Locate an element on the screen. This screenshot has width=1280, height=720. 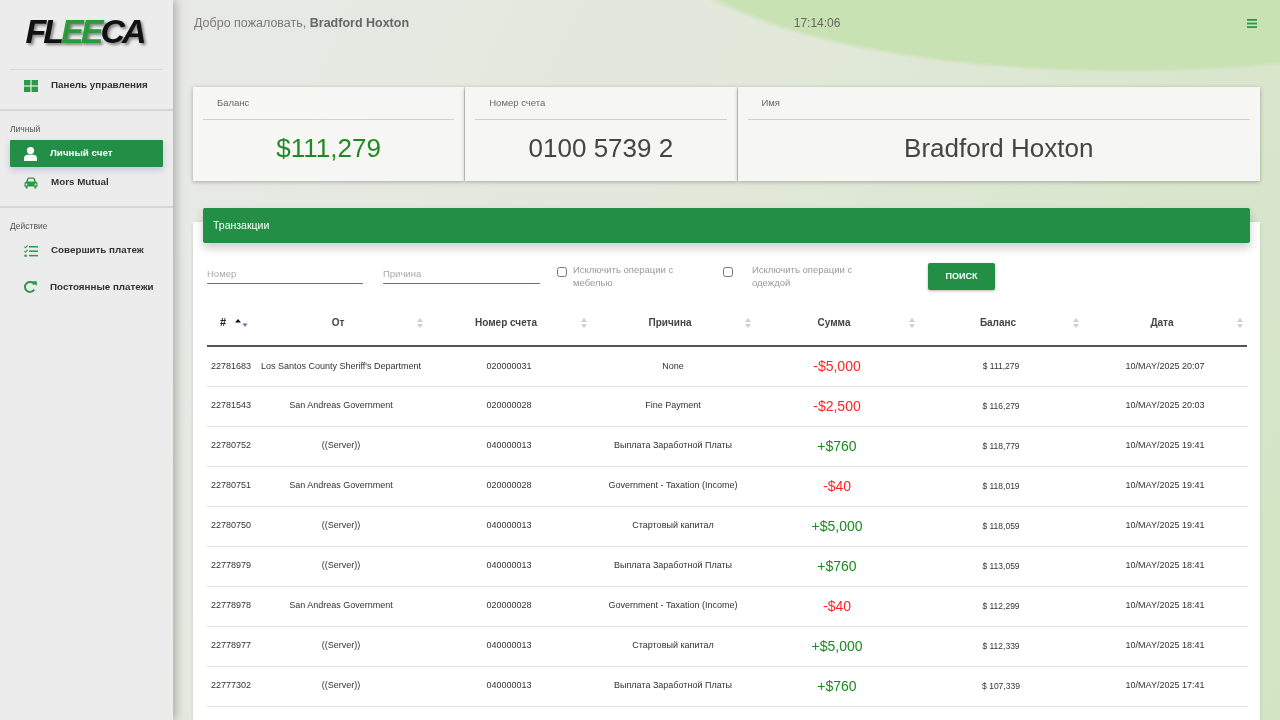
table-cell: $ 116,279 is located at coordinates (1001, 406).